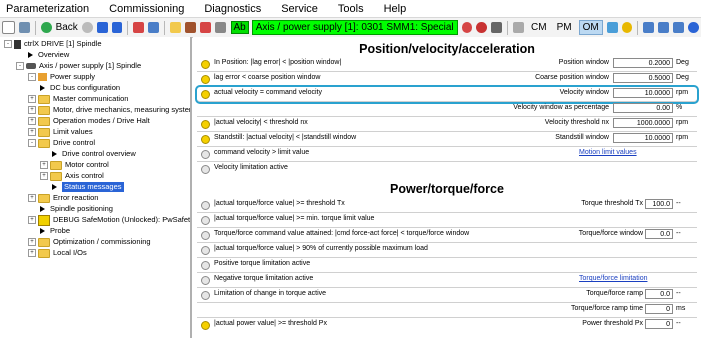 The height and width of the screenshot is (338, 701). I want to click on panel-icon, so click(664, 27).